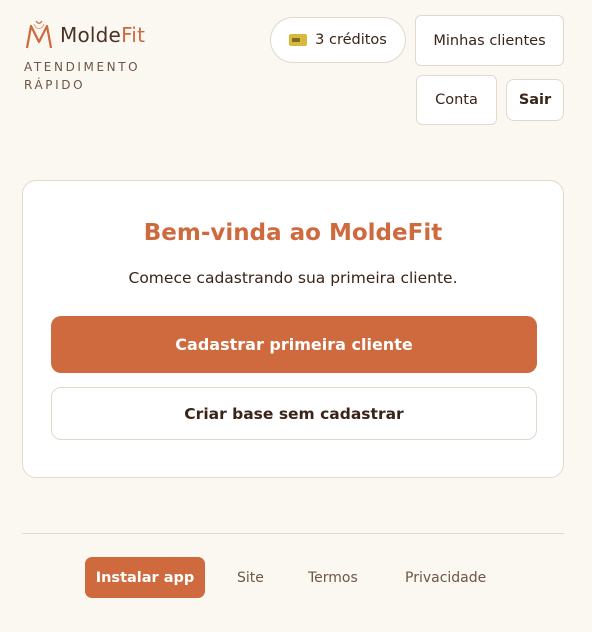 The width and height of the screenshot is (592, 632). Describe the element at coordinates (296, 577) in the screenshot. I see `footer: Instalar app Site Termos Privacidade` at that location.